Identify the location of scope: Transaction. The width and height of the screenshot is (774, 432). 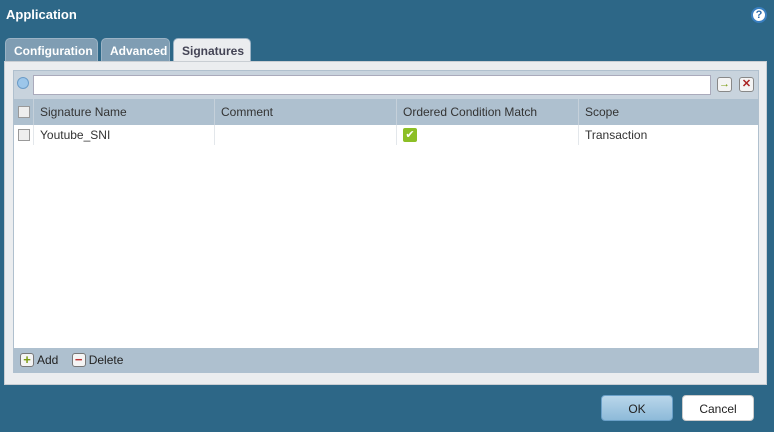
(616, 135).